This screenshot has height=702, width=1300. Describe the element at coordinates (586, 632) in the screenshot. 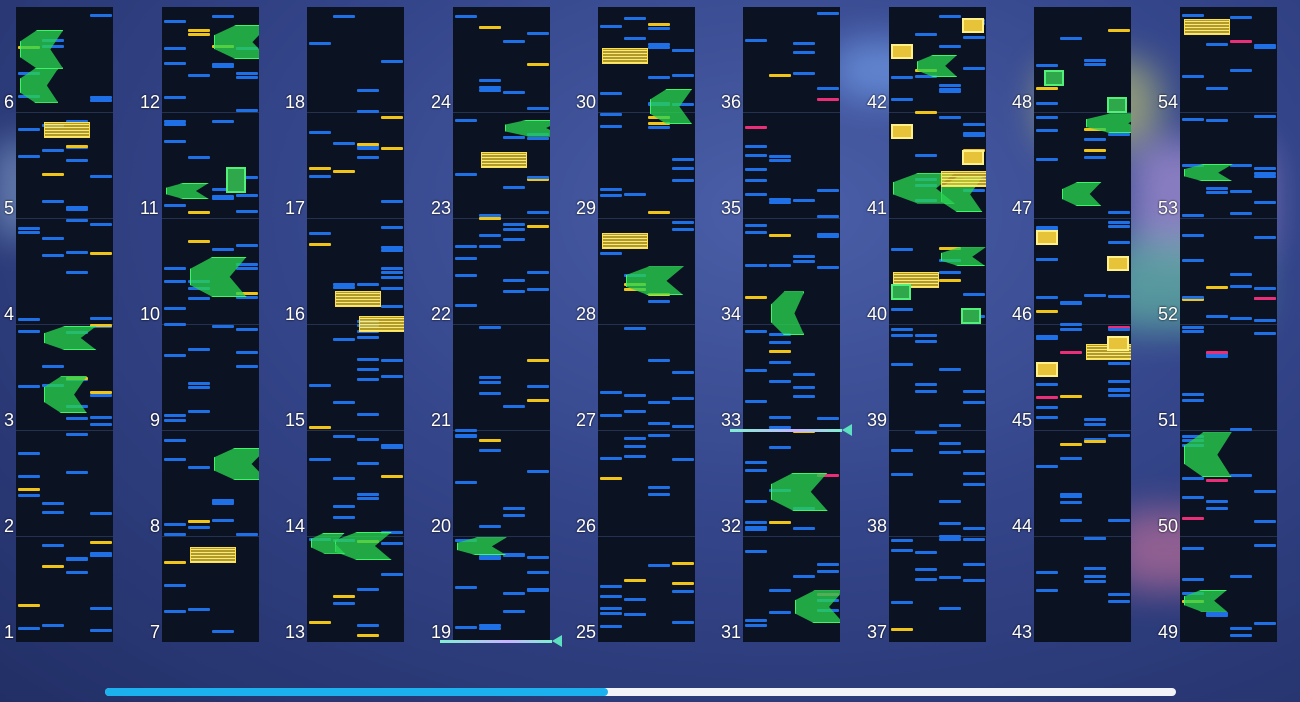

I see `measure-number: 25` at that location.